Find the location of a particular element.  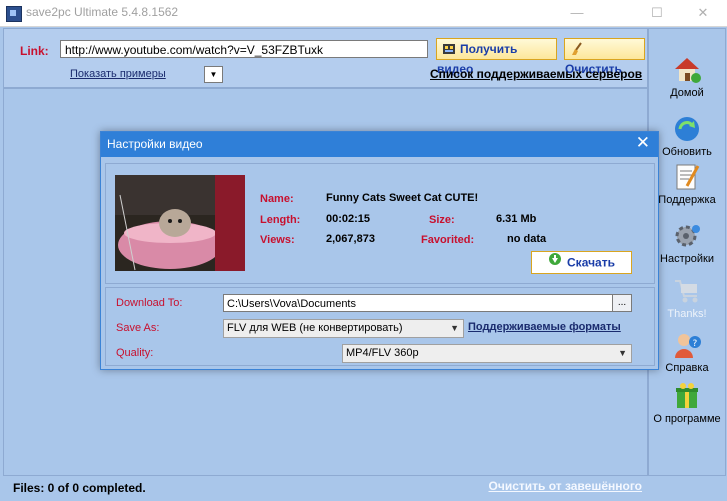

home-icon is located at coordinates (687, 70).